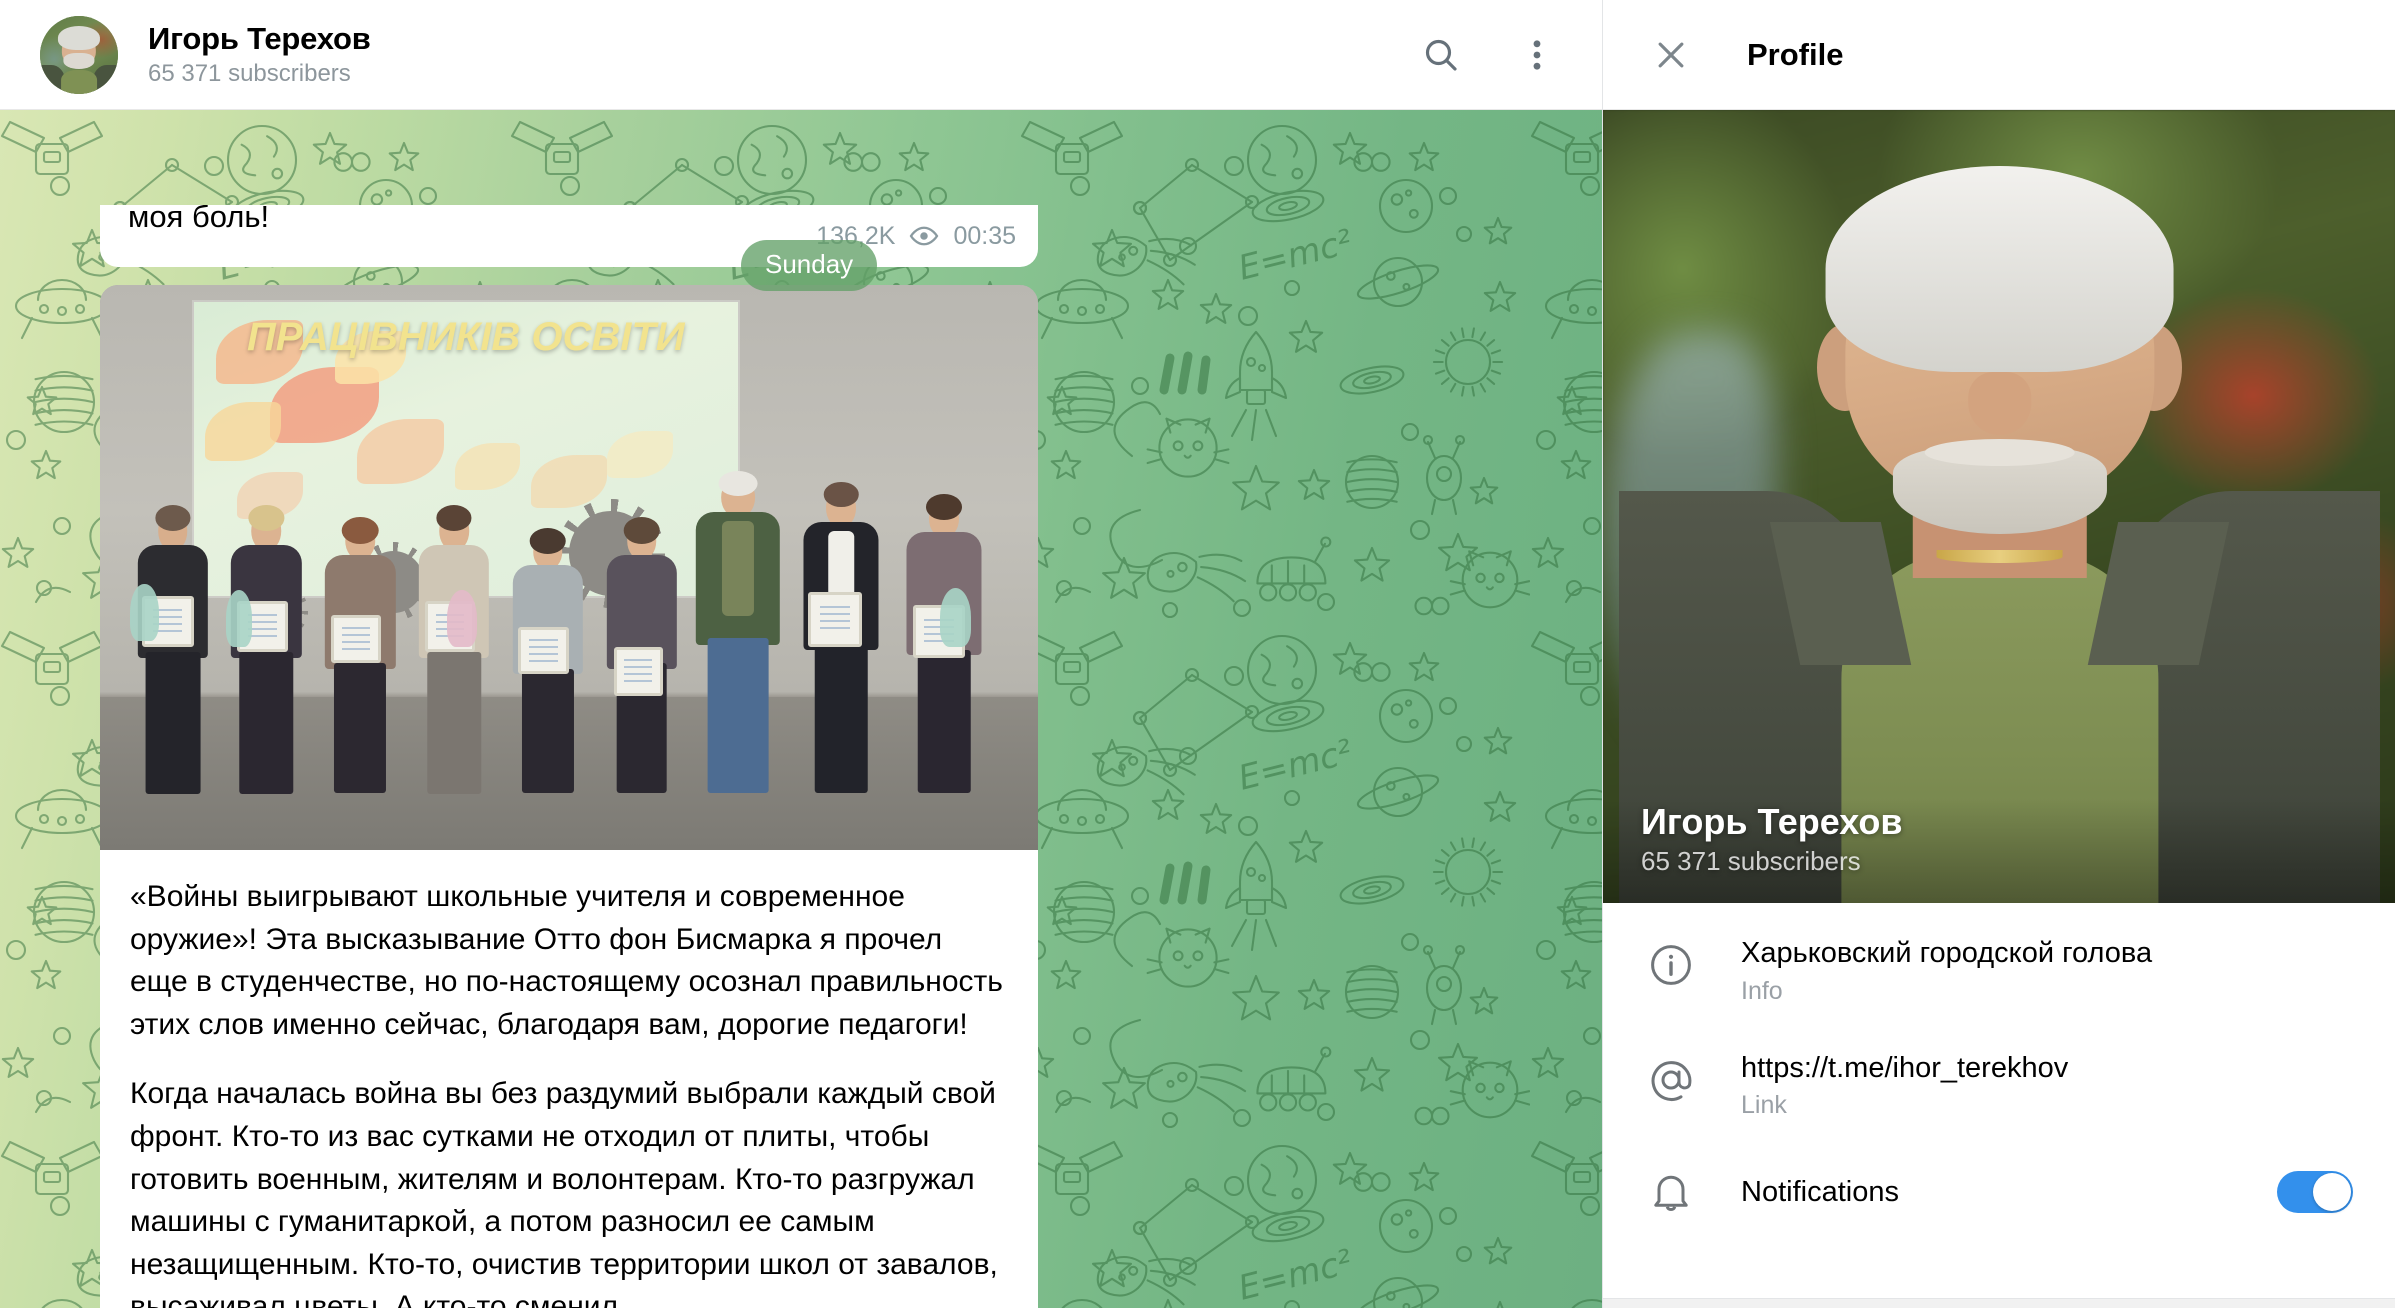 Image resolution: width=2395 pixels, height=1308 pixels. I want to click on profile-row-link: https://t.me/ihor_terekhov Link, so click(1999, 1085).